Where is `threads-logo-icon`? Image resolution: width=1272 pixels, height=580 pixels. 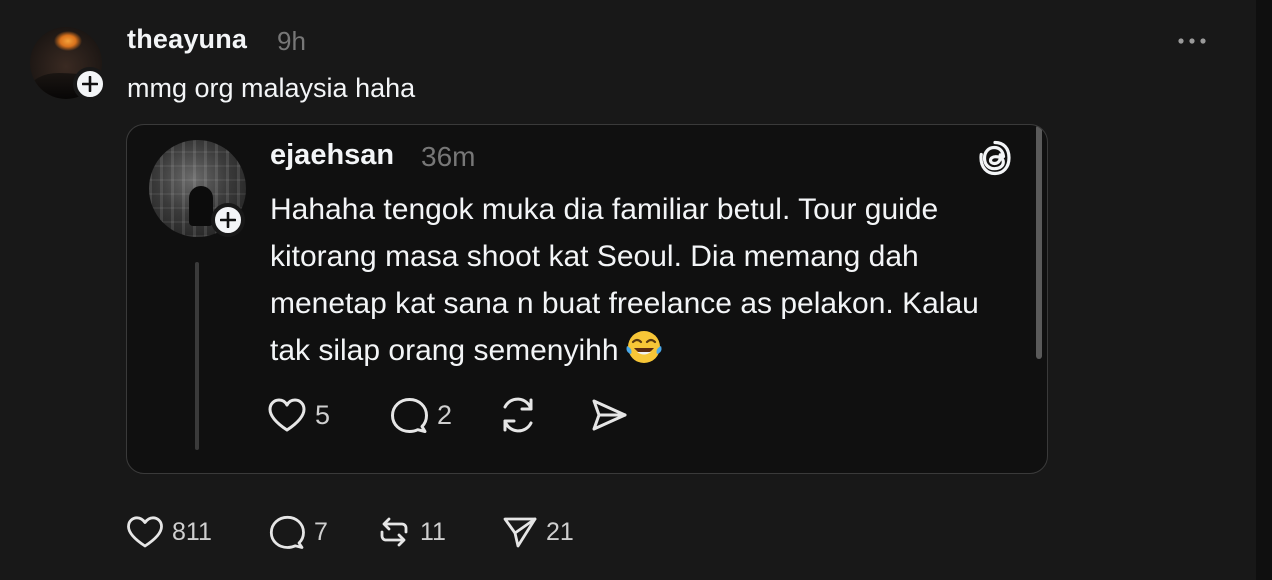 threads-logo-icon is located at coordinates (995, 158).